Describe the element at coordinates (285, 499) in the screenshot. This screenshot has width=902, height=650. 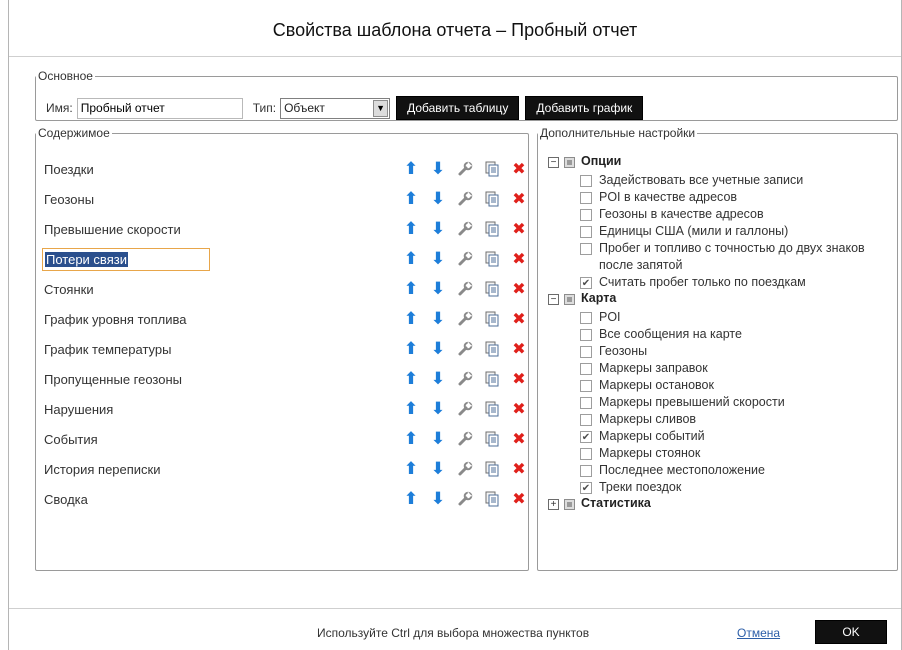
I see `content-item: Сводка ⬆ ⬇ ✖` at that location.